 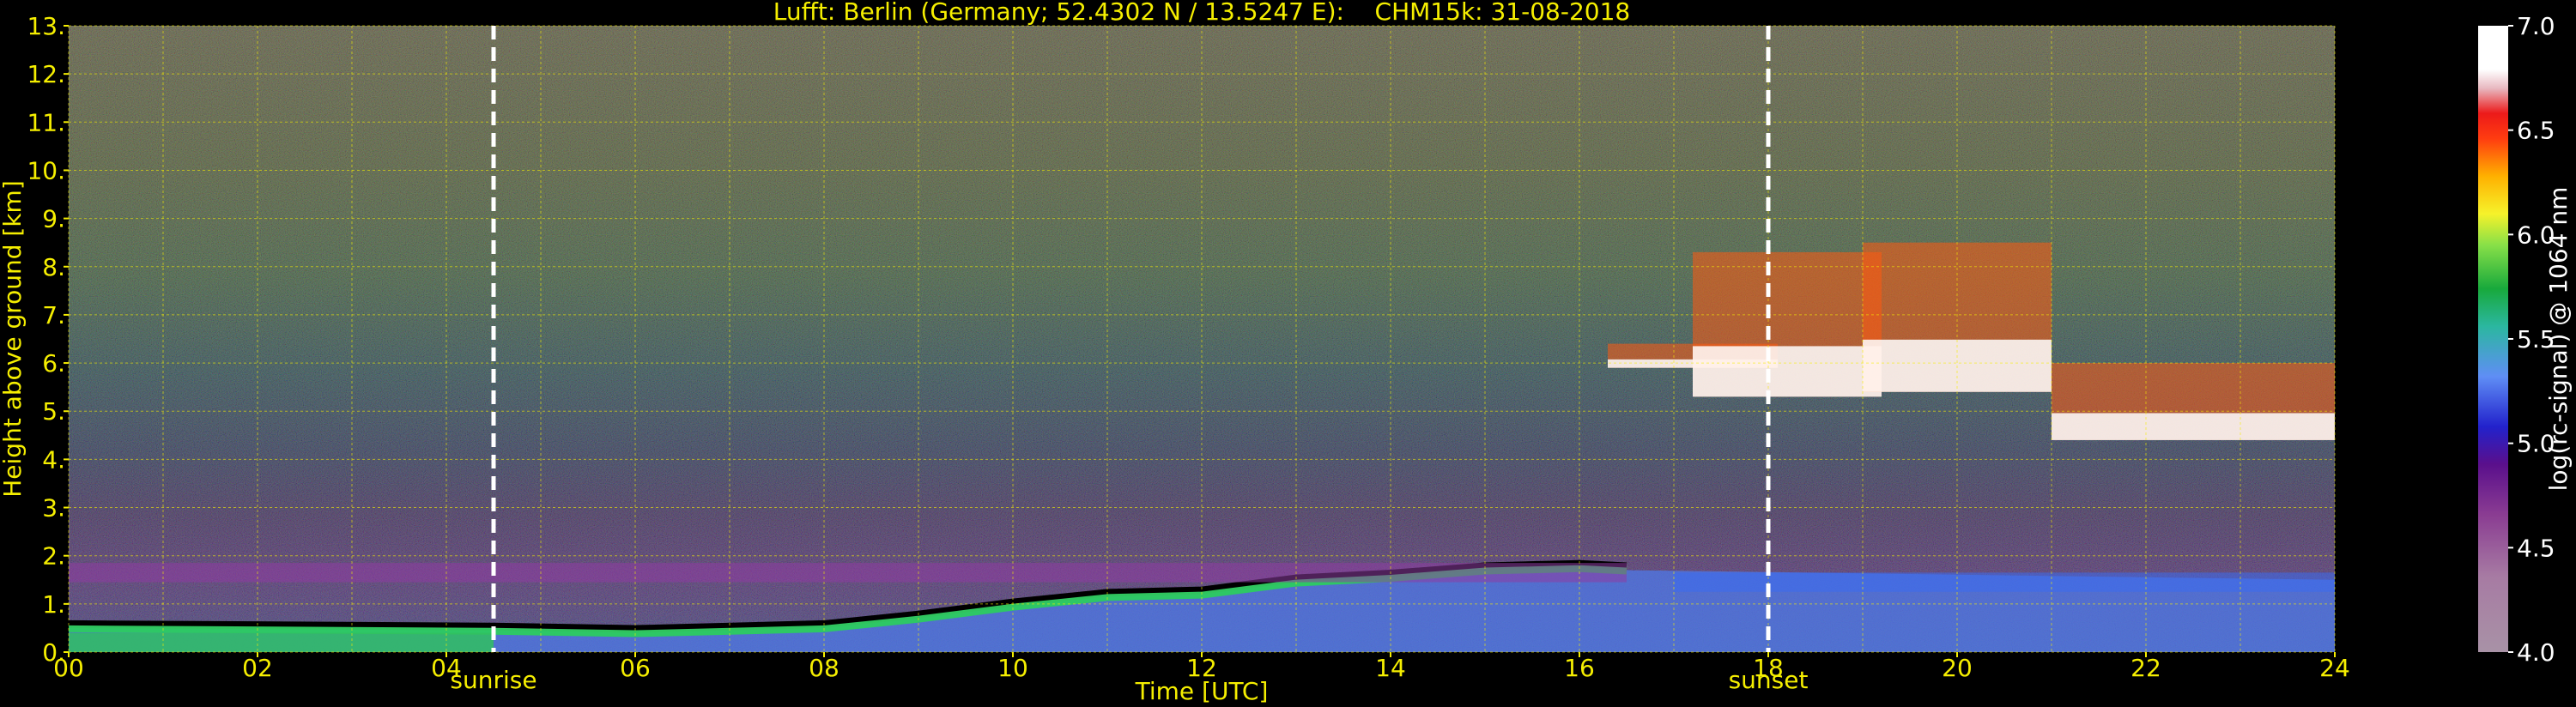 What do you see at coordinates (2334, 668) in the screenshot?
I see `x-tick-label: 24` at bounding box center [2334, 668].